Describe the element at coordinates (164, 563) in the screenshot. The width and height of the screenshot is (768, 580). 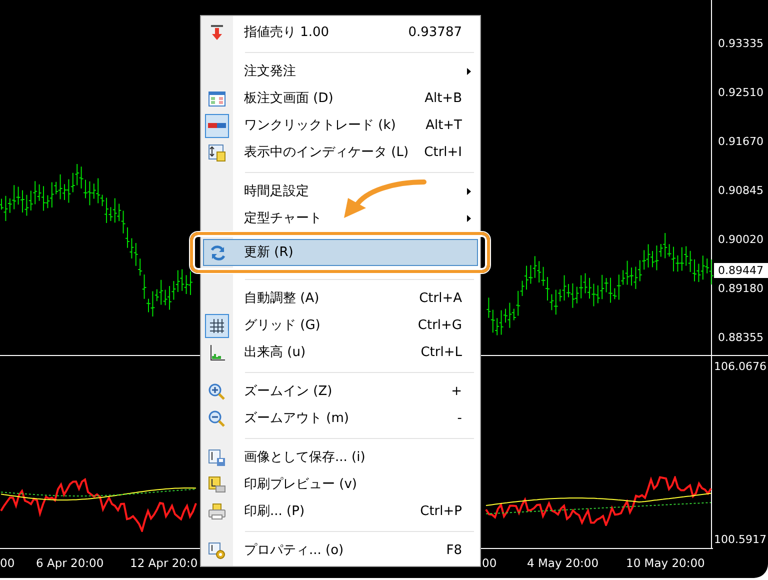
I see `time-axis-label: 12 Apr 20:0` at that location.